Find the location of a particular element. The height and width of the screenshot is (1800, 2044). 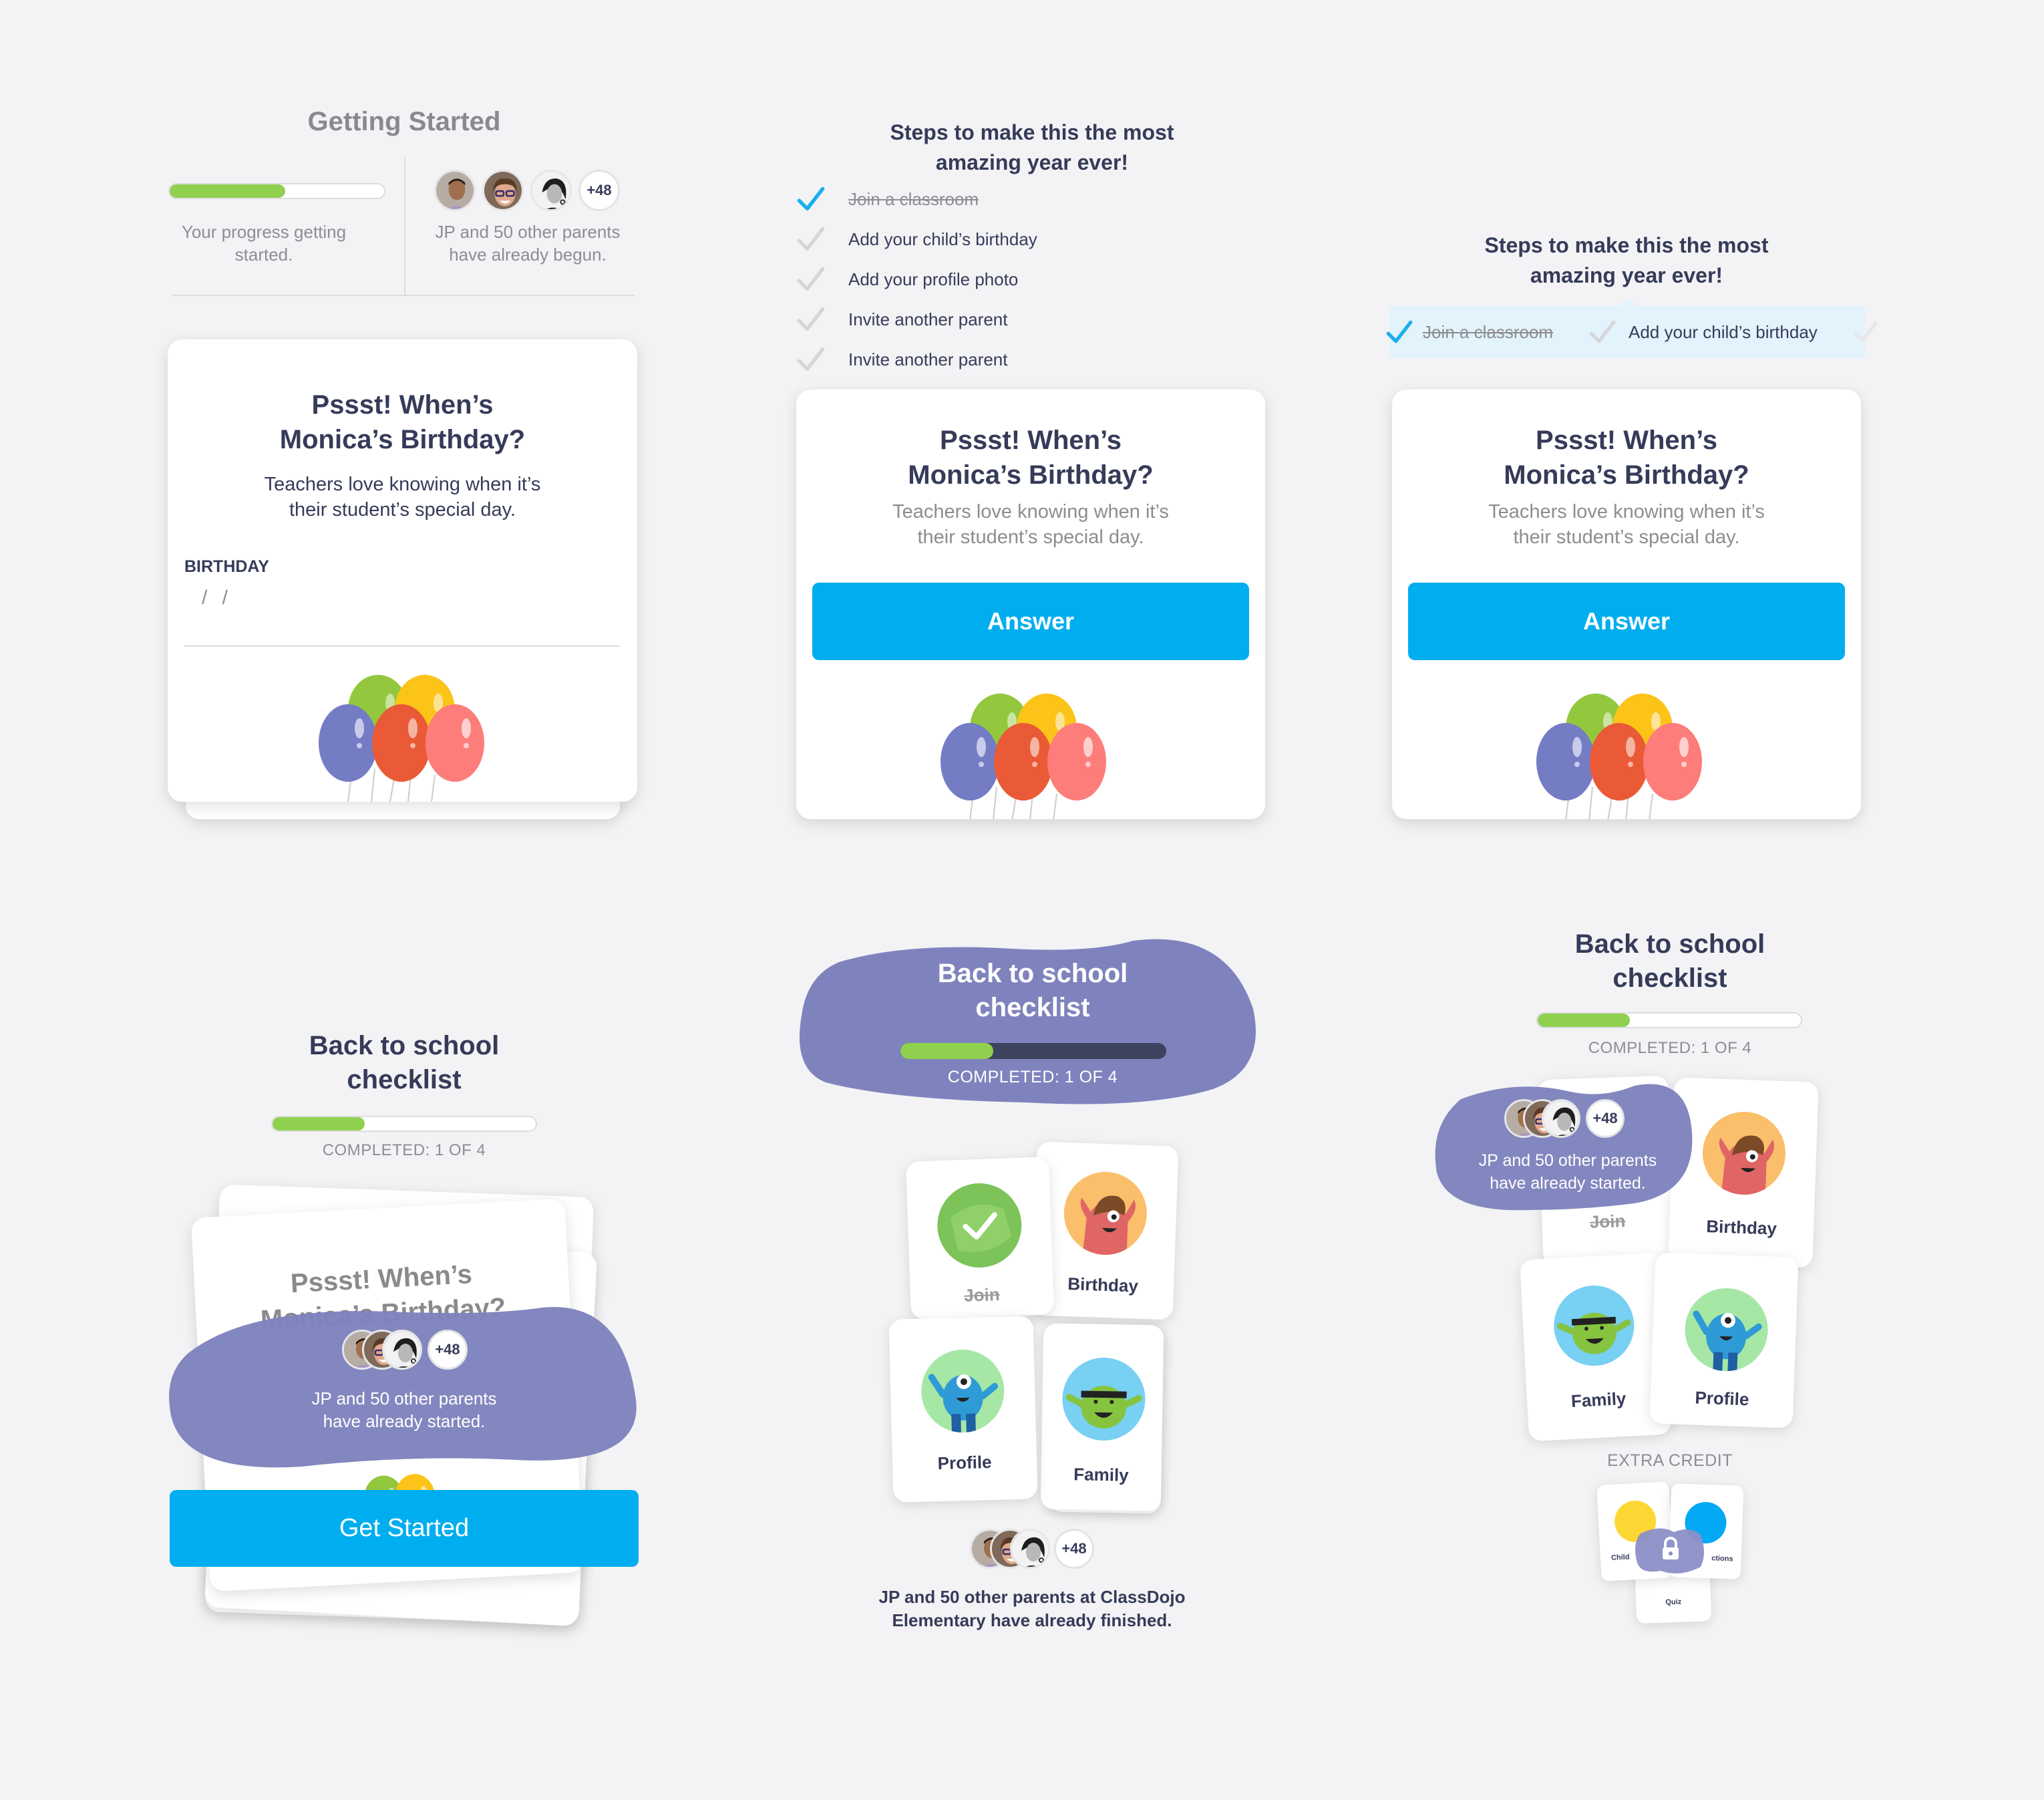

profile-monster-icon is located at coordinates (1726, 1329).